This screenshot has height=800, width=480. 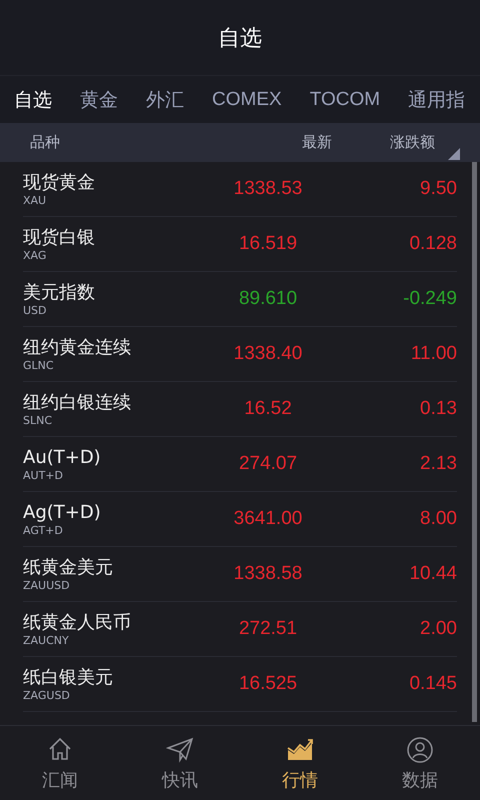 I want to click on instrument-code: ZAUCNY, so click(x=46, y=640).